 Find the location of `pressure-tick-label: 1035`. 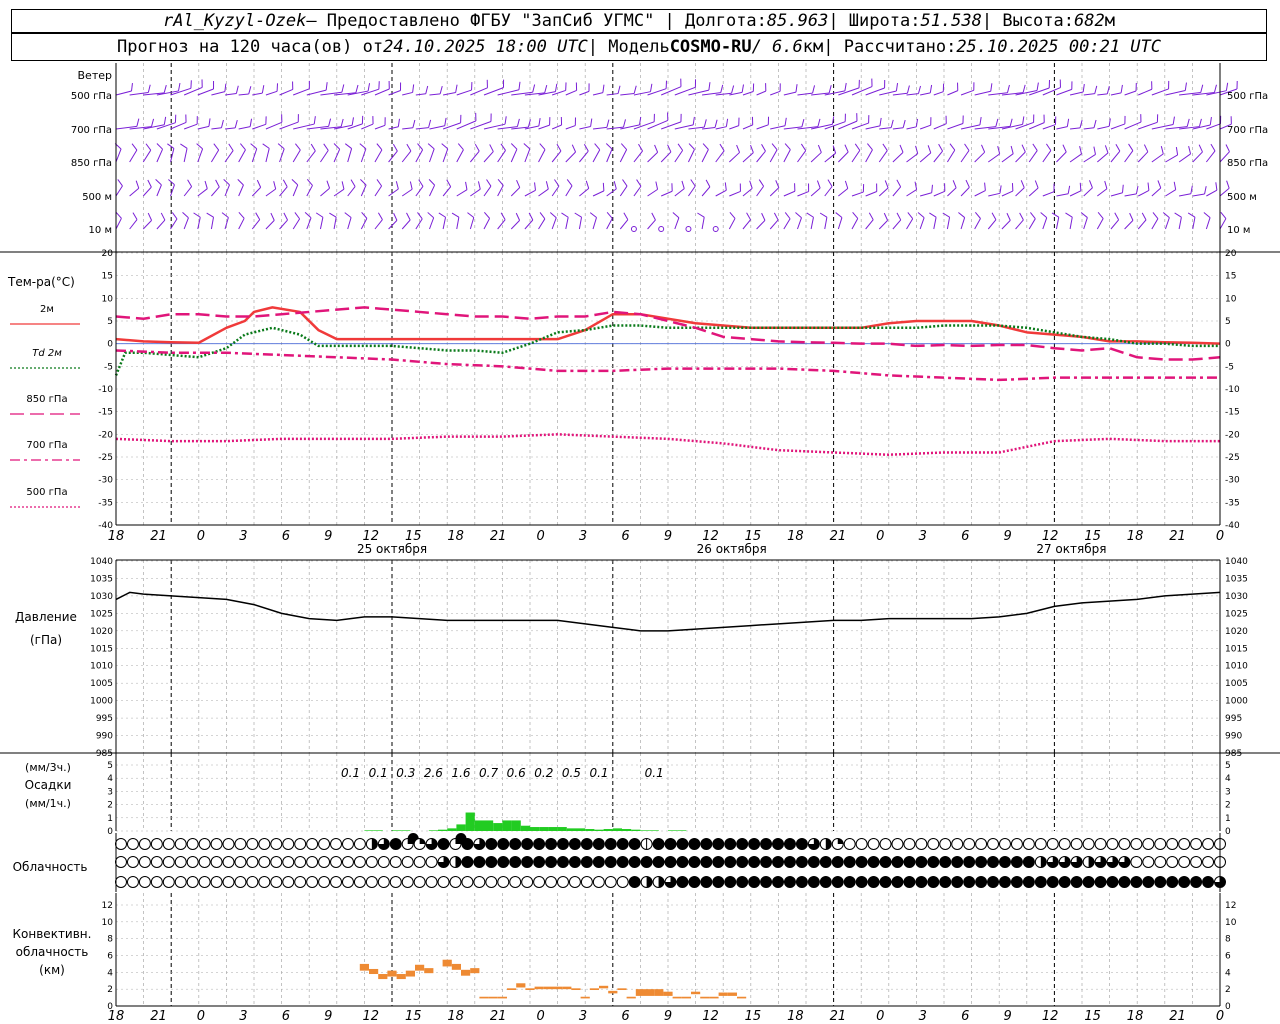

pressure-tick-label: 1035 is located at coordinates (101, 579).